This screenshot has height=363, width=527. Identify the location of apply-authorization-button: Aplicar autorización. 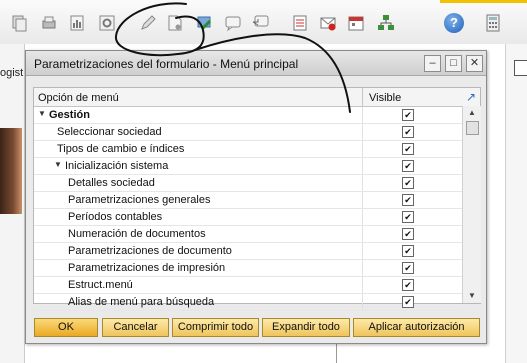
(416, 327).